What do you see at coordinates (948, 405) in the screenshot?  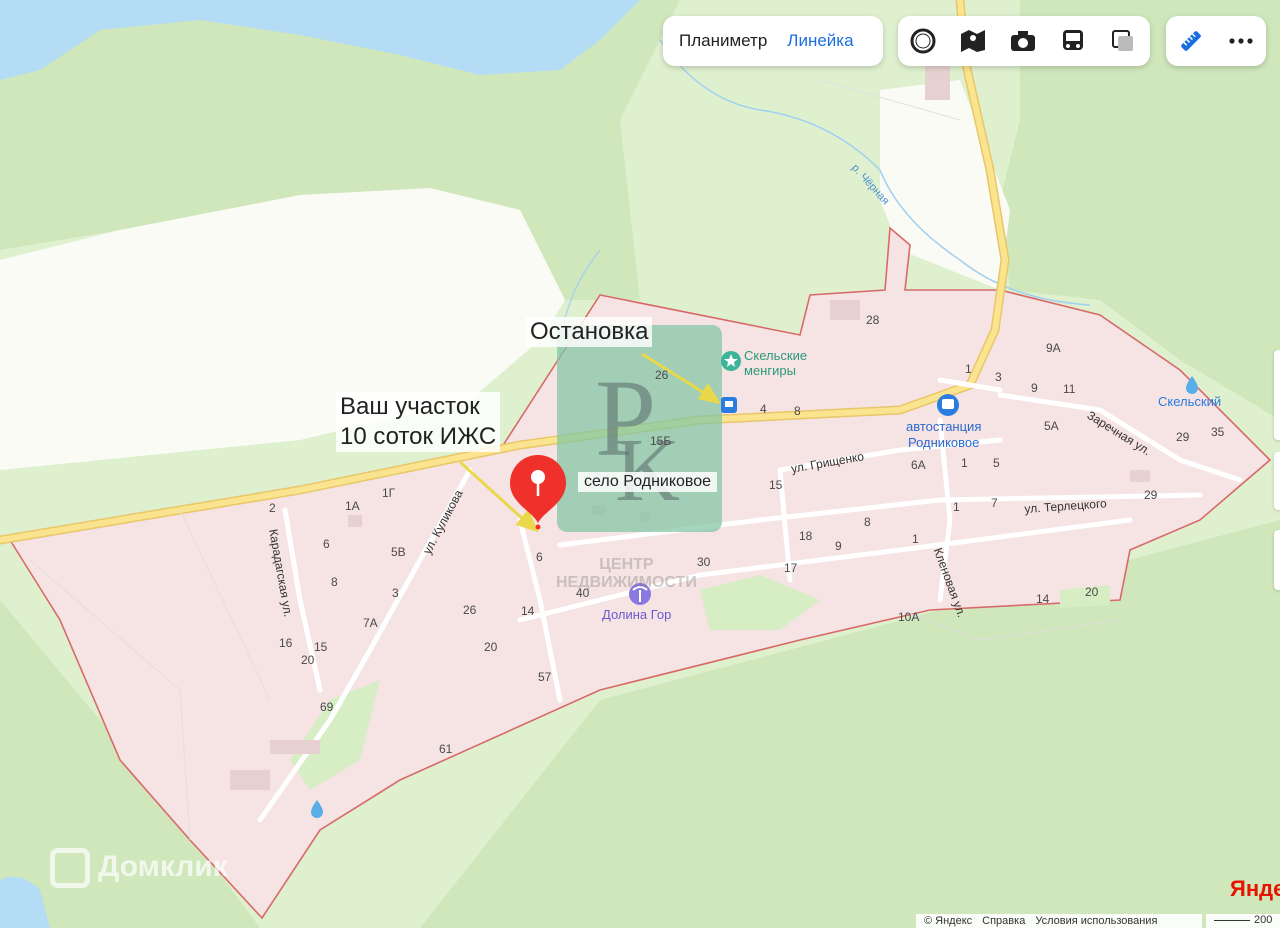 I see `bus-station-icon` at bounding box center [948, 405].